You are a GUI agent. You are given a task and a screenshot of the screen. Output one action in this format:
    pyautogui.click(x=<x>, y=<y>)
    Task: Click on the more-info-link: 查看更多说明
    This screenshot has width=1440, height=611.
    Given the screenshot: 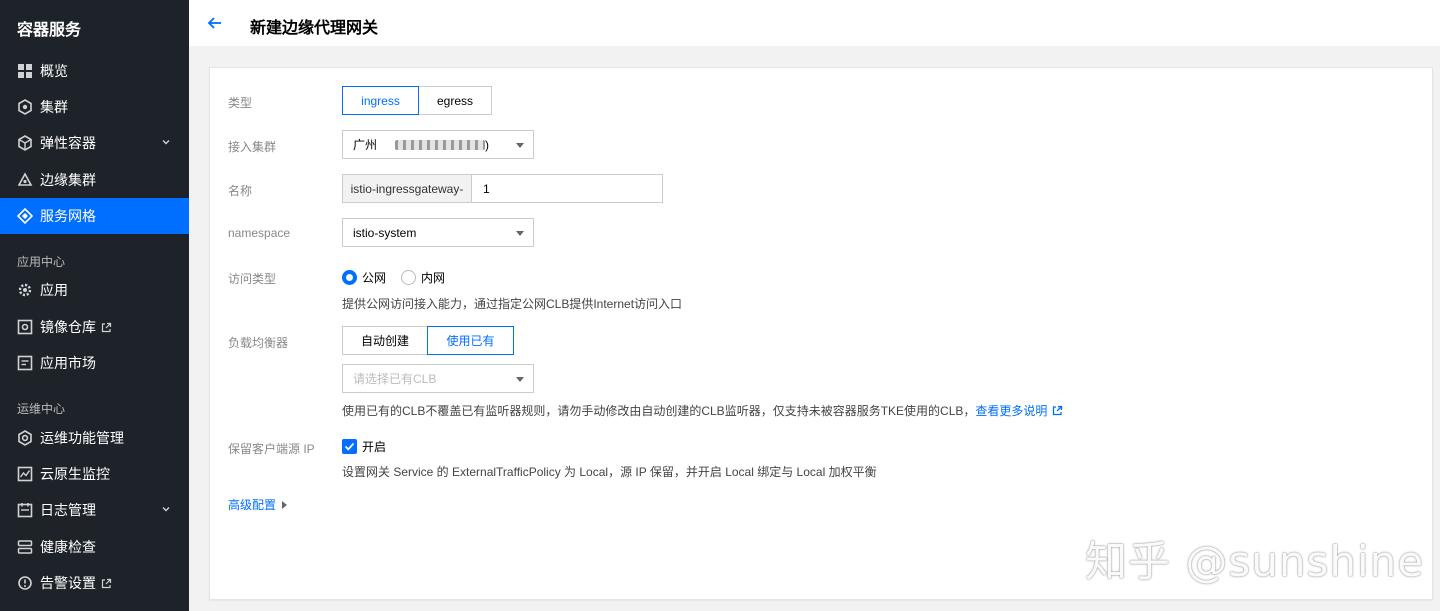 What is the action you would take?
    pyautogui.click(x=1011, y=410)
    